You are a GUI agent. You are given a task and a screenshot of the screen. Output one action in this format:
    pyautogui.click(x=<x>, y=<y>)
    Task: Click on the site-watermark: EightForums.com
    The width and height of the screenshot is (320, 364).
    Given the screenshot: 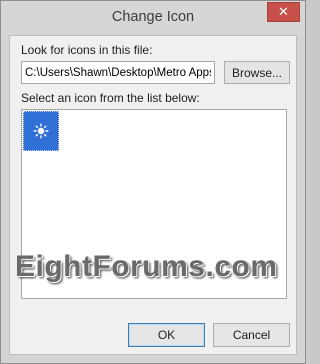 What is the action you would take?
    pyautogui.click(x=146, y=266)
    